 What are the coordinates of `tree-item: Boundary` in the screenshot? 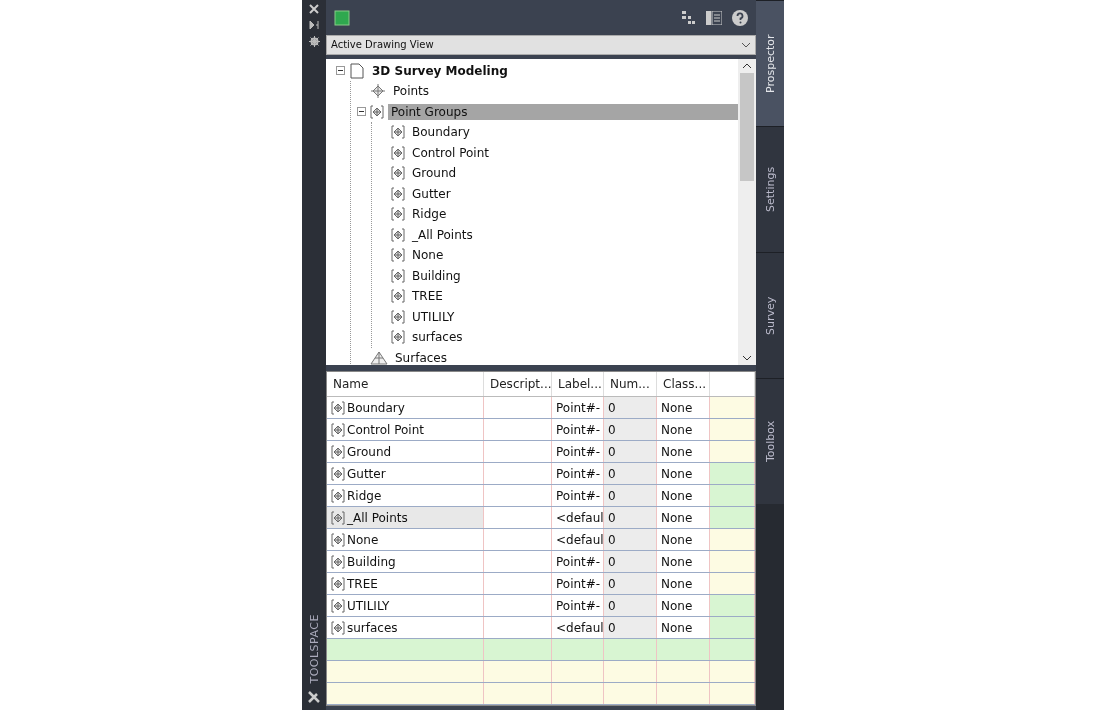 It's located at (441, 132).